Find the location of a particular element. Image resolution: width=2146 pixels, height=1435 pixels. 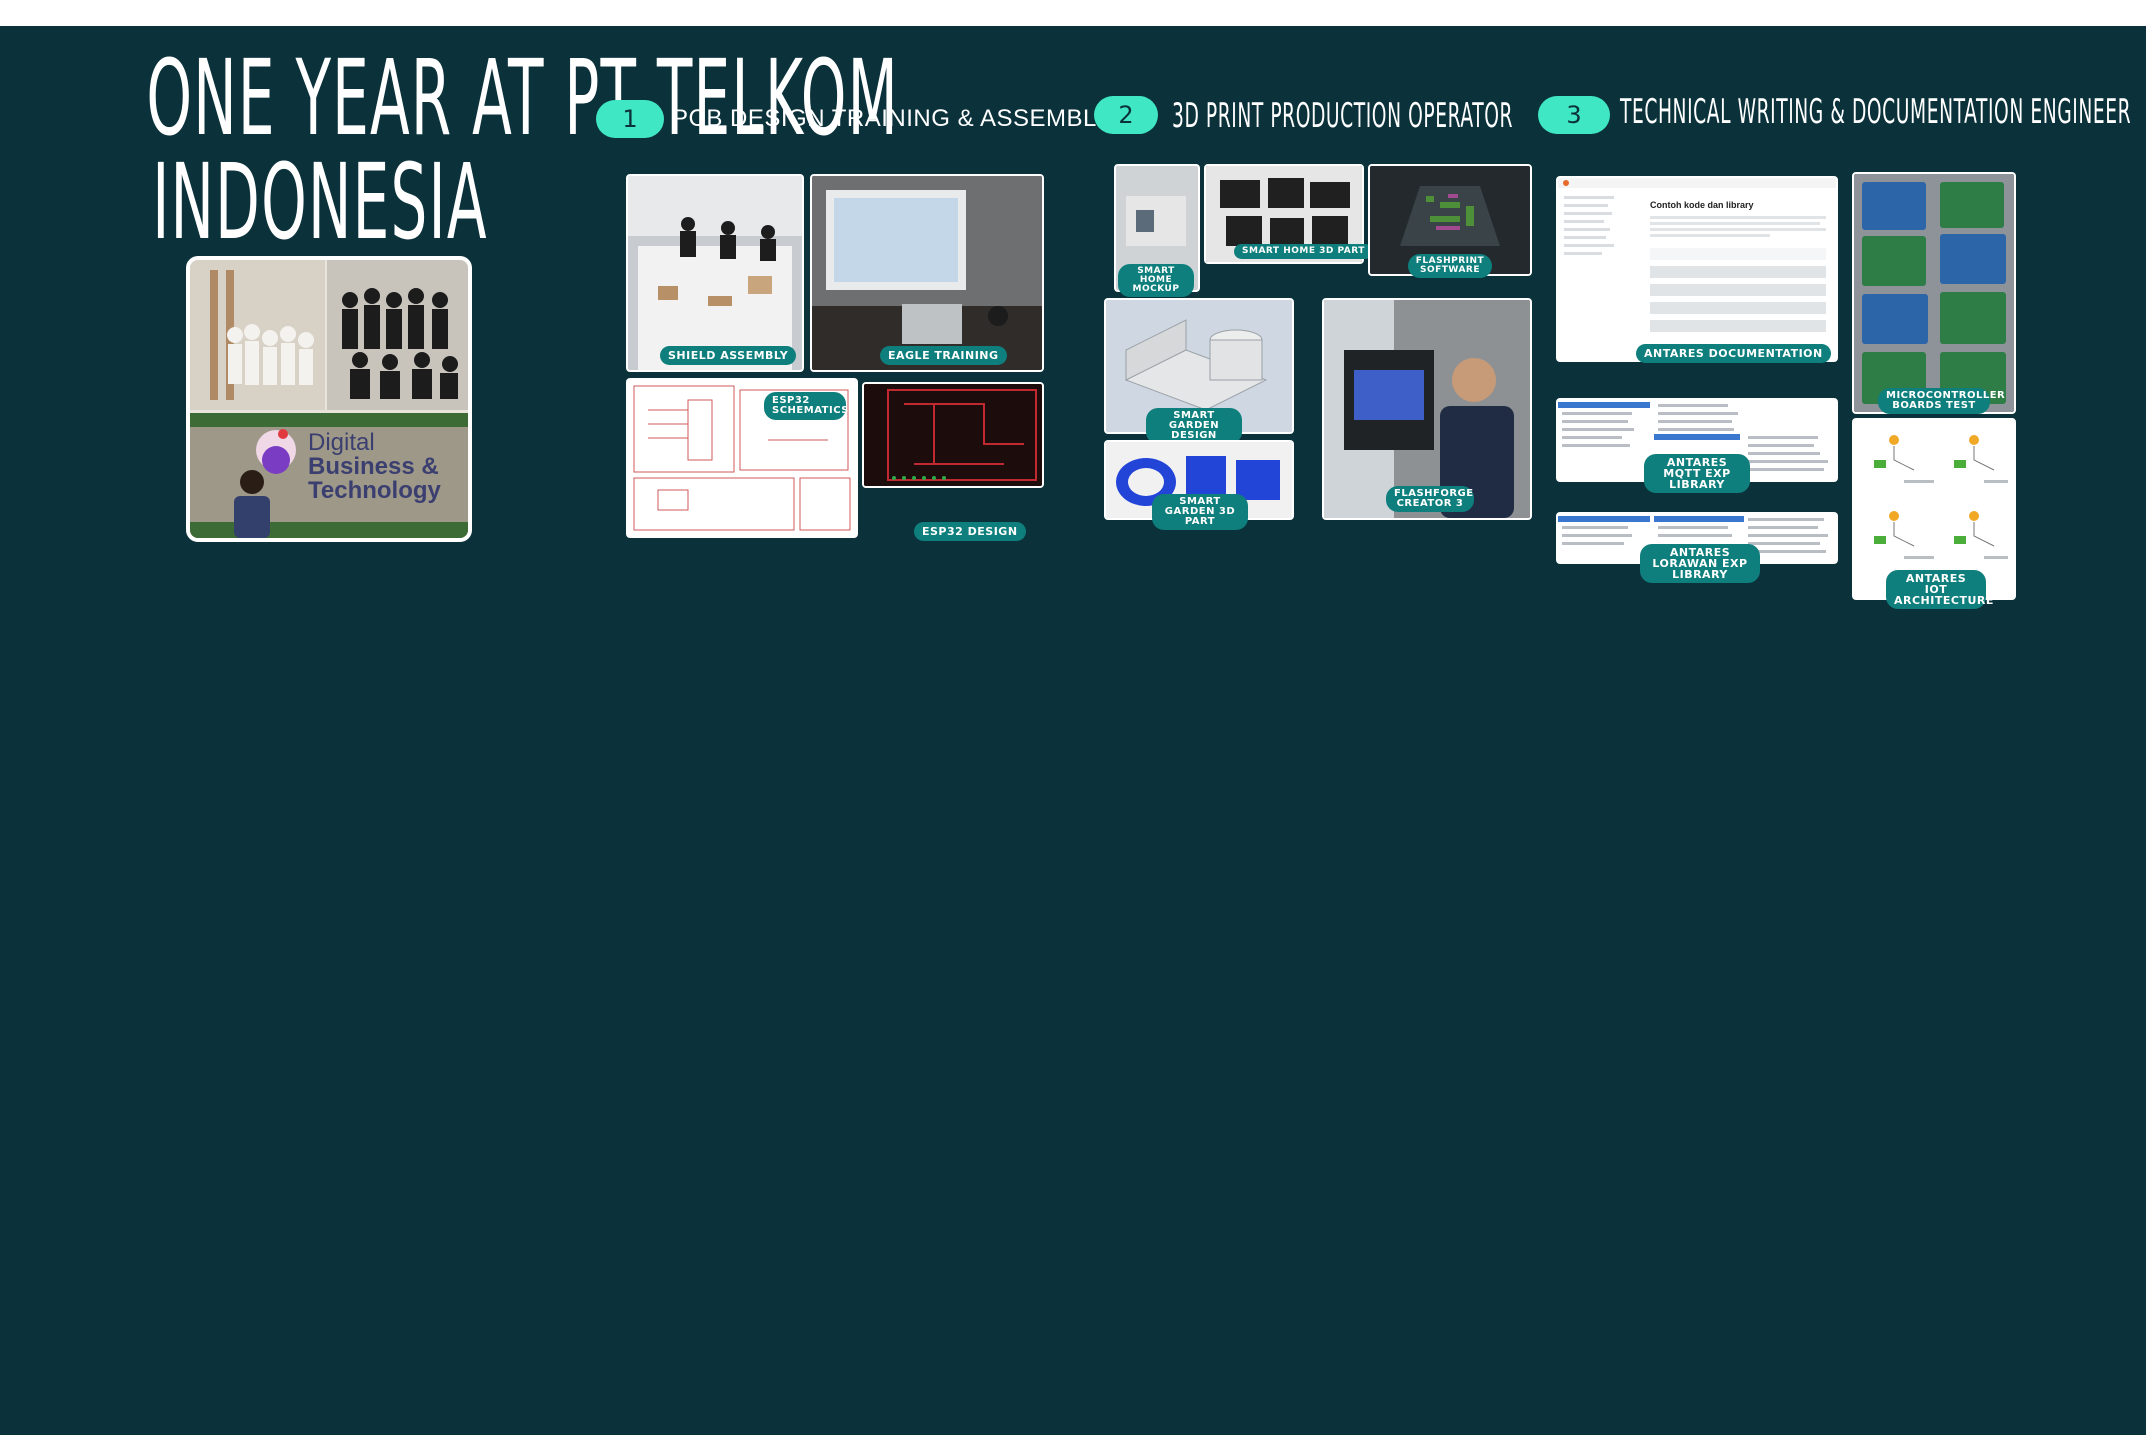

section-2-title: 3D PRINT PRODUCTION OPERATOR is located at coordinates (1343, 116).